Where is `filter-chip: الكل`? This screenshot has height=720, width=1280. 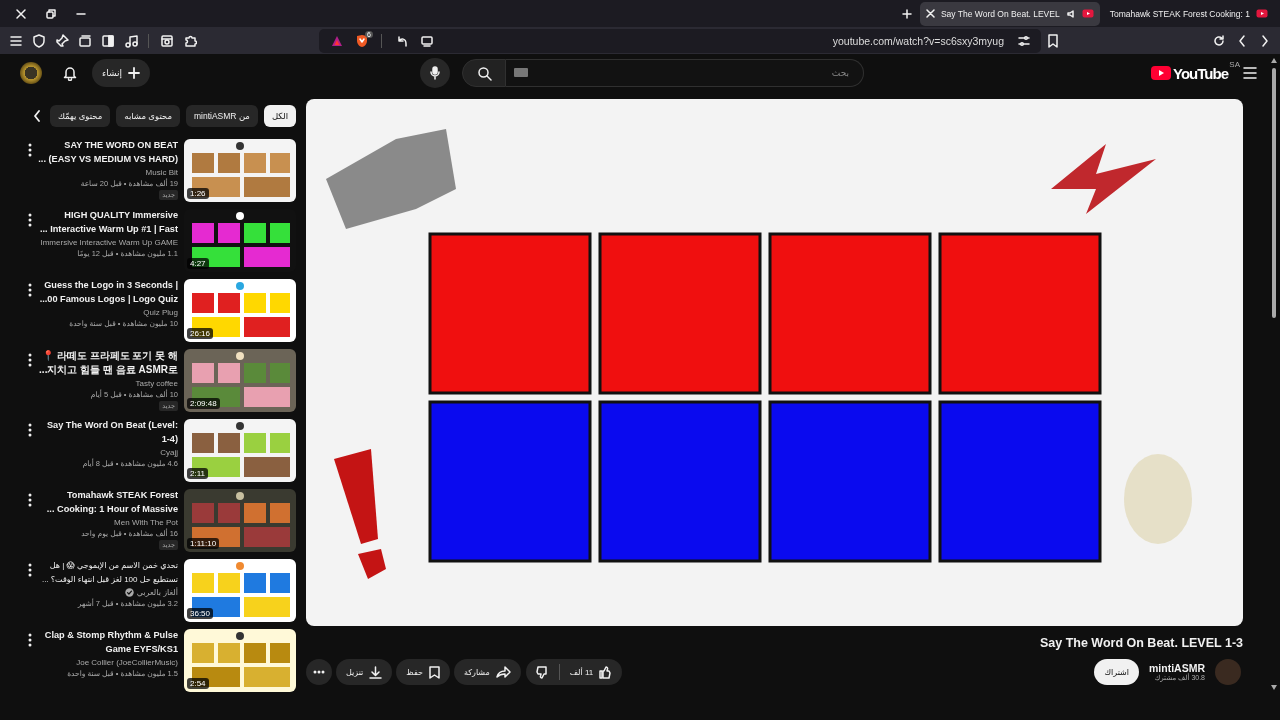
filter-chip: الكل is located at coordinates (279, 116).